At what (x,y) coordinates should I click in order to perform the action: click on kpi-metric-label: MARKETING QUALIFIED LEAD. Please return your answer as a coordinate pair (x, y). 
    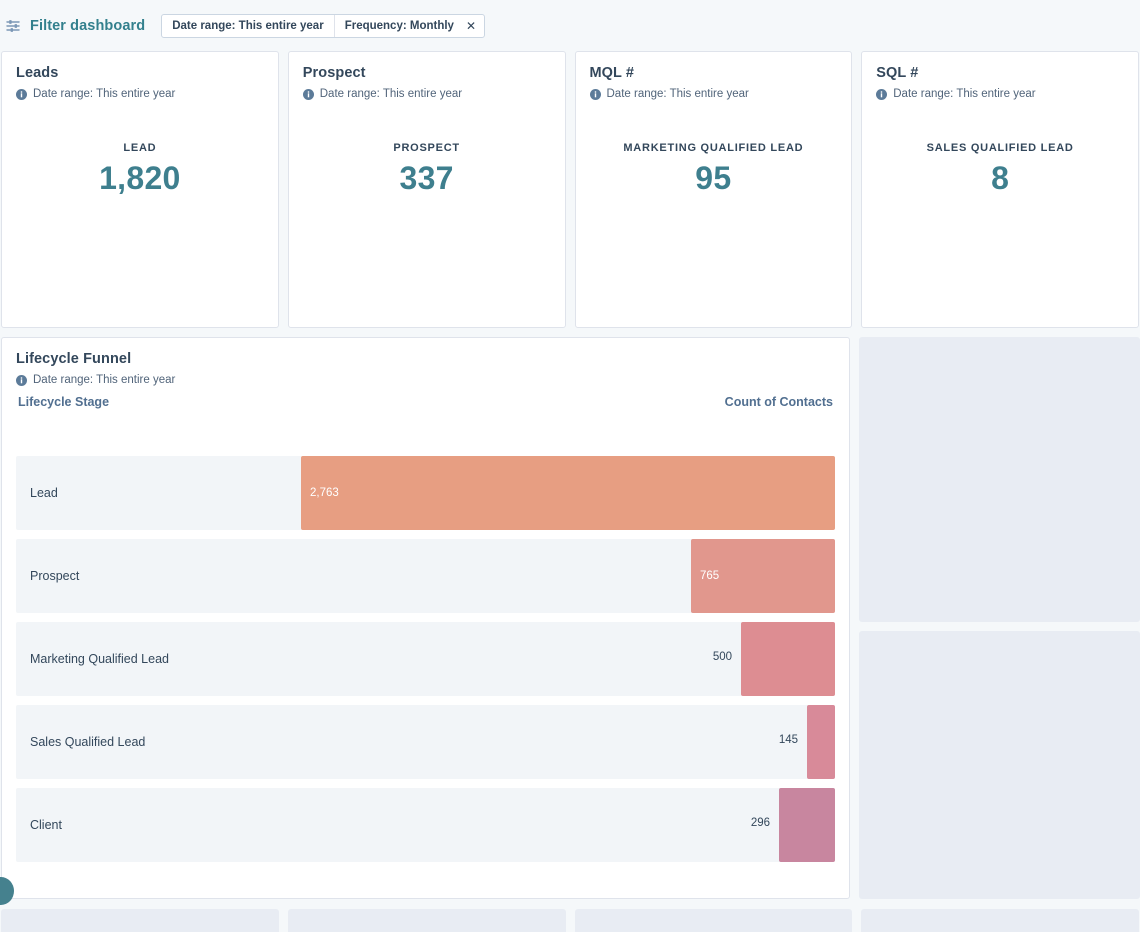
    Looking at the image, I should click on (713, 148).